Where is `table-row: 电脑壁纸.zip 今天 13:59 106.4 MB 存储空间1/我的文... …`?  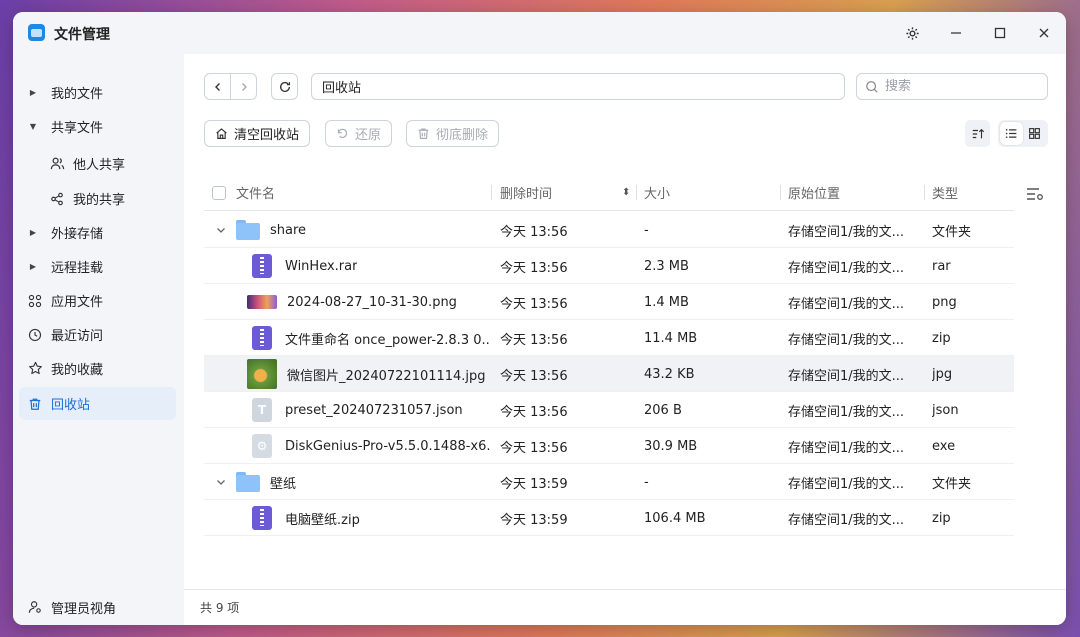
table-row: 电脑壁纸.zip 今天 13:59 106.4 MB 存储空间1/我的文... … is located at coordinates (609, 518).